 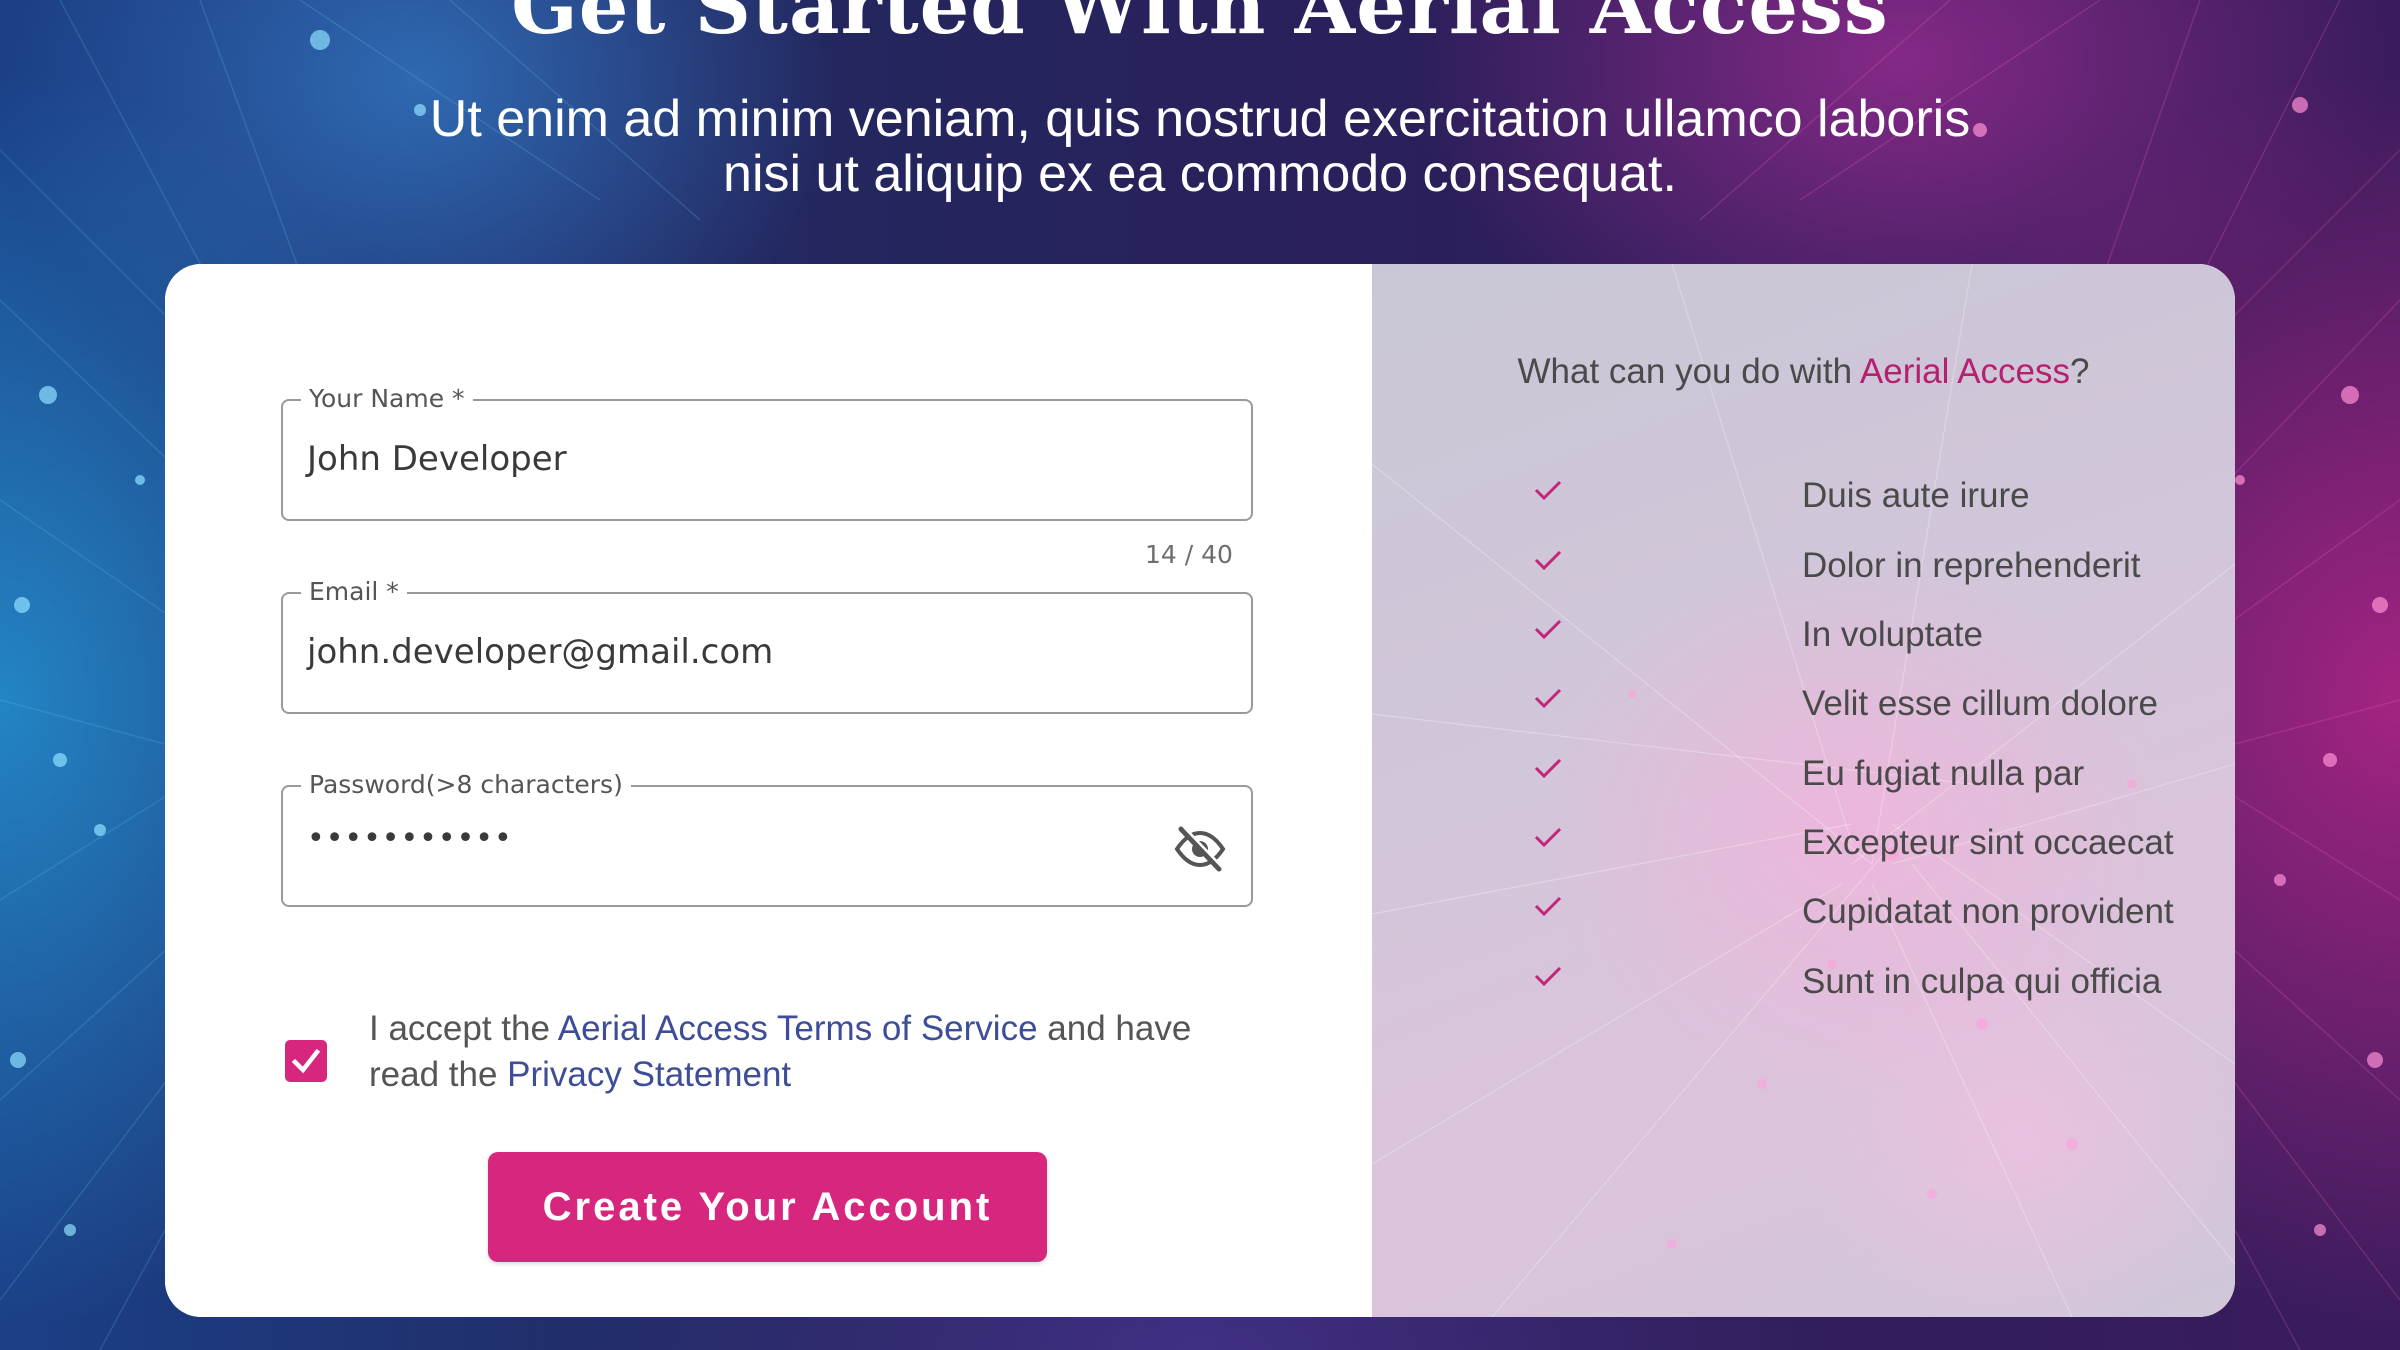 What do you see at coordinates (387, 399) in the screenshot?
I see `name-field-label: Your Name *` at bounding box center [387, 399].